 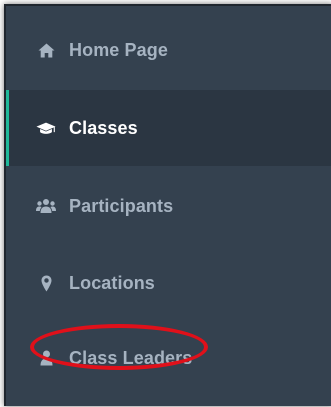 What do you see at coordinates (103, 127) in the screenshot?
I see `sidebar-item-label: Classes` at bounding box center [103, 127].